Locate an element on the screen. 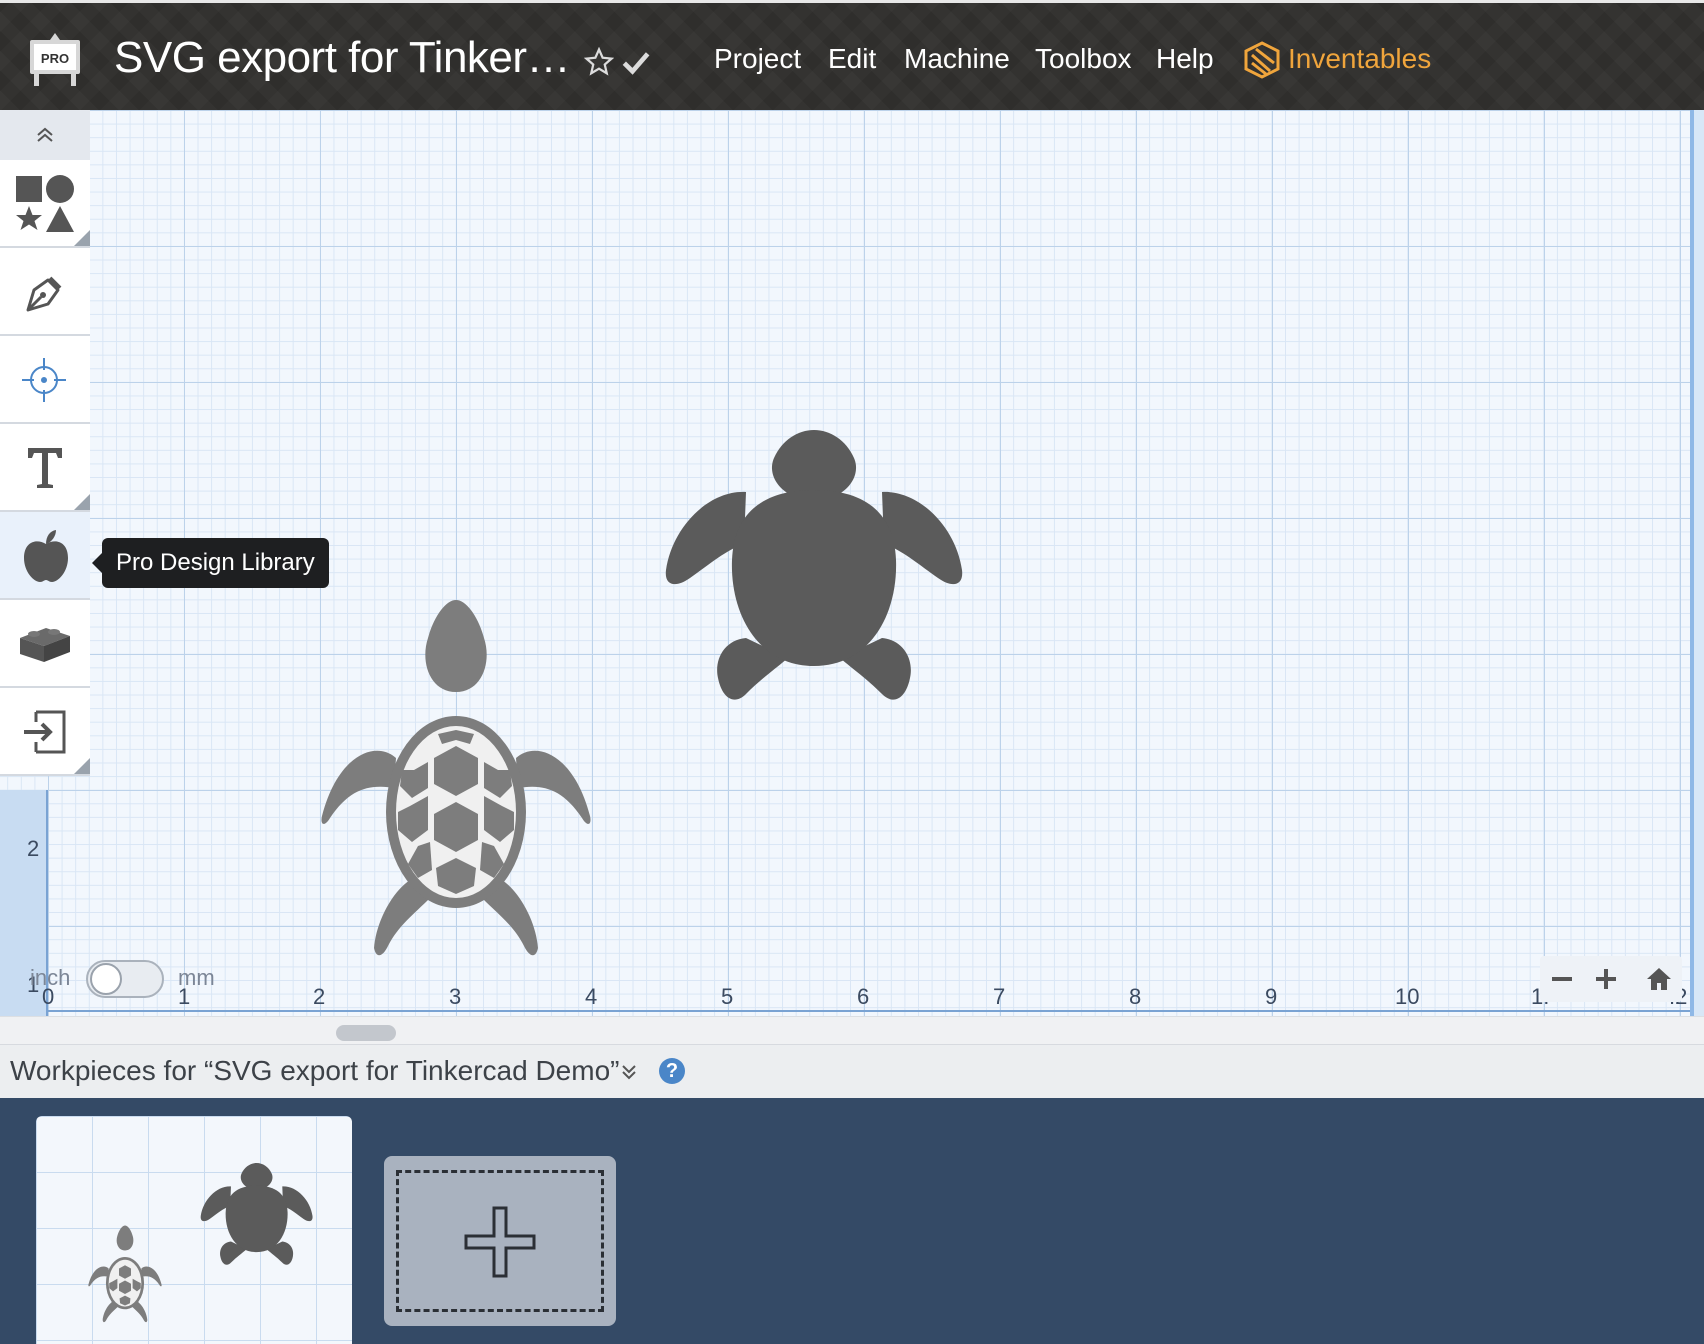 This screenshot has height=1344, width=1704. x-ruler-label: 6 is located at coordinates (863, 996).